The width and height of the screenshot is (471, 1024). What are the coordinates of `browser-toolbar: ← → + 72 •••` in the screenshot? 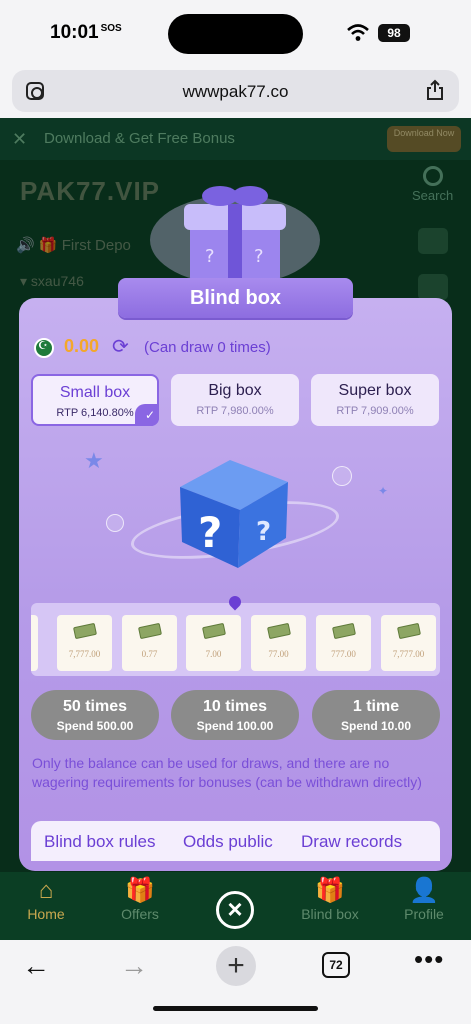 It's located at (235, 982).